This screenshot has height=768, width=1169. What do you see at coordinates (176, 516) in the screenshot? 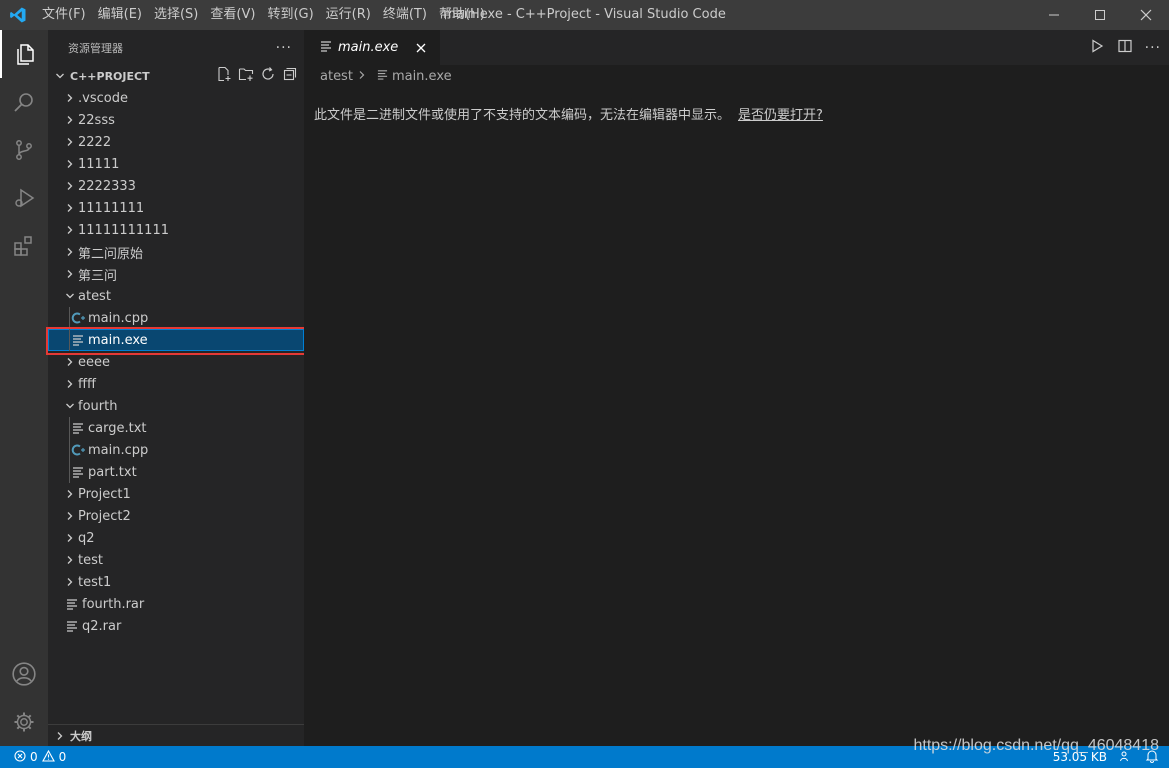
I see `tree-folder: Project2` at bounding box center [176, 516].